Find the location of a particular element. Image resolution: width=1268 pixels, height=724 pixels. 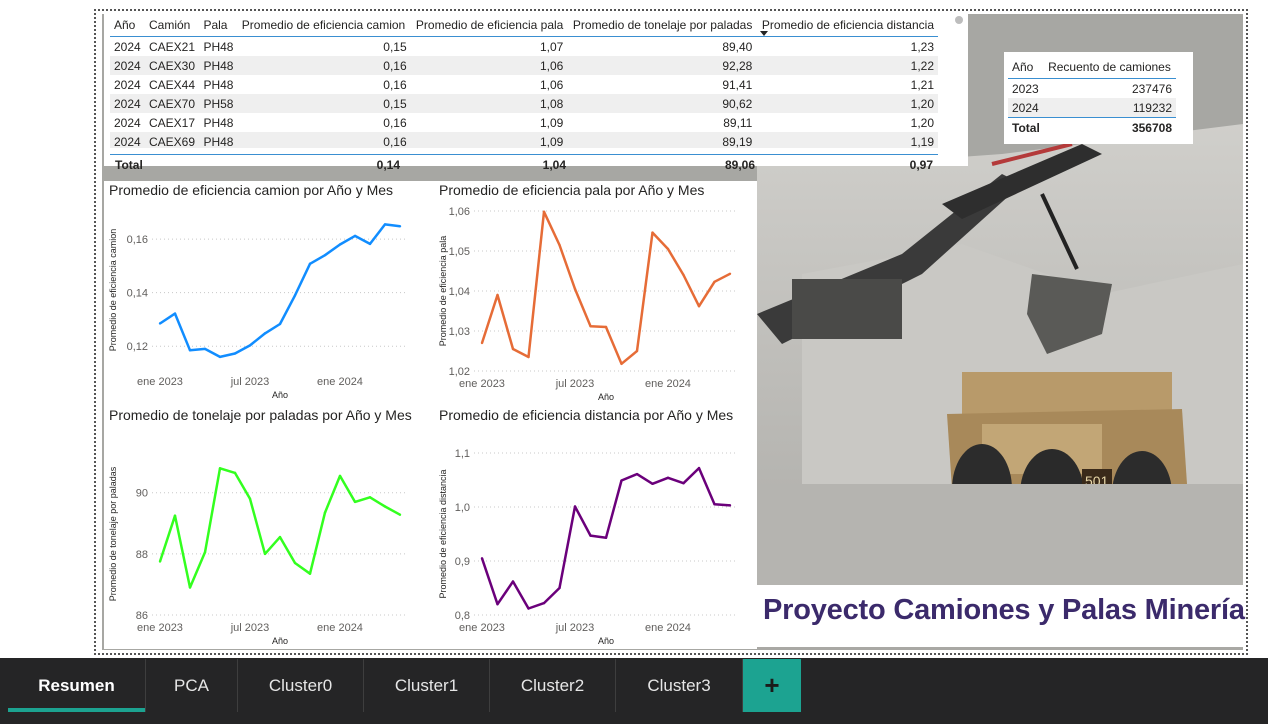

scrollbar-thumb is located at coordinates (959, 20).